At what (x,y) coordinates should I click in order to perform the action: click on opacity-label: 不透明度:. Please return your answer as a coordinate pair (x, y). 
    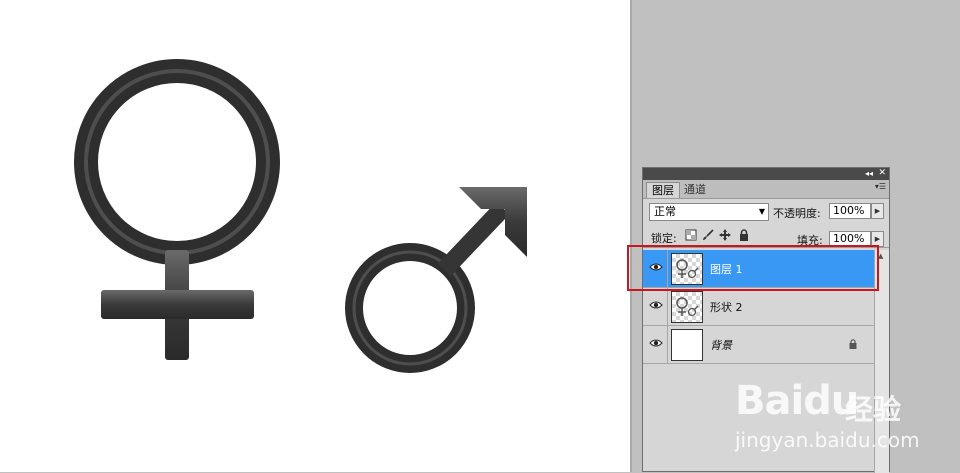
    Looking at the image, I should click on (797, 213).